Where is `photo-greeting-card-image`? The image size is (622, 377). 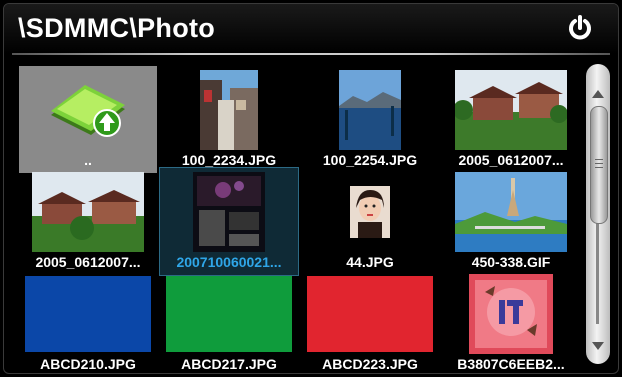
photo-greeting-card-image is located at coordinates (511, 313).